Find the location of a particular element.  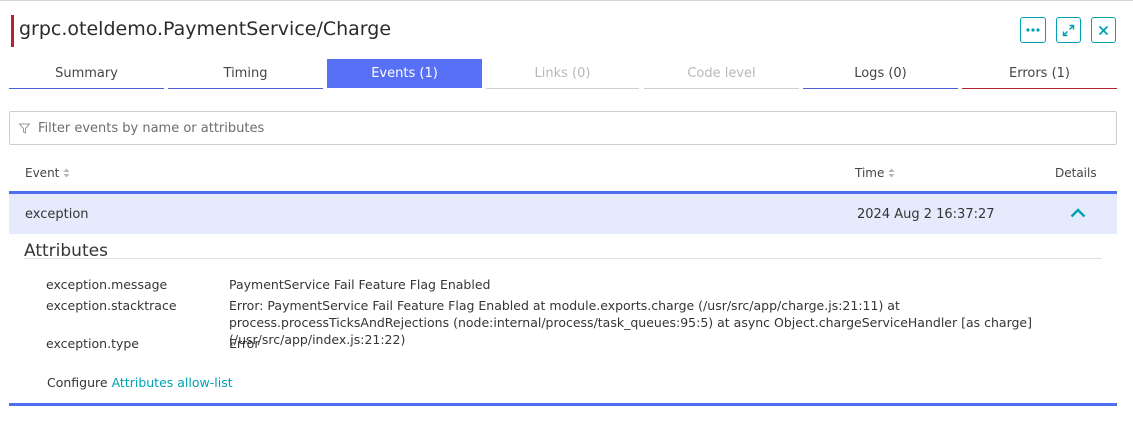

column-header-event-label: Event is located at coordinates (42, 173).